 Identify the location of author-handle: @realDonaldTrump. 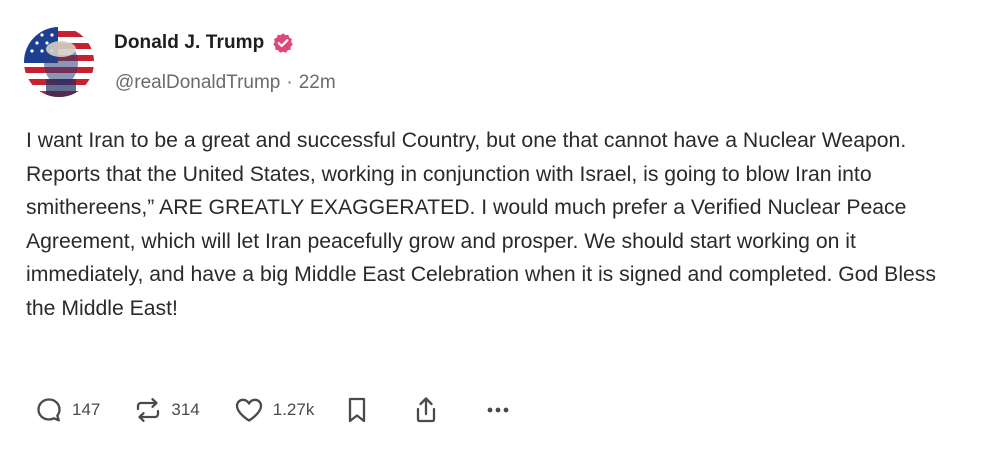
(197, 83).